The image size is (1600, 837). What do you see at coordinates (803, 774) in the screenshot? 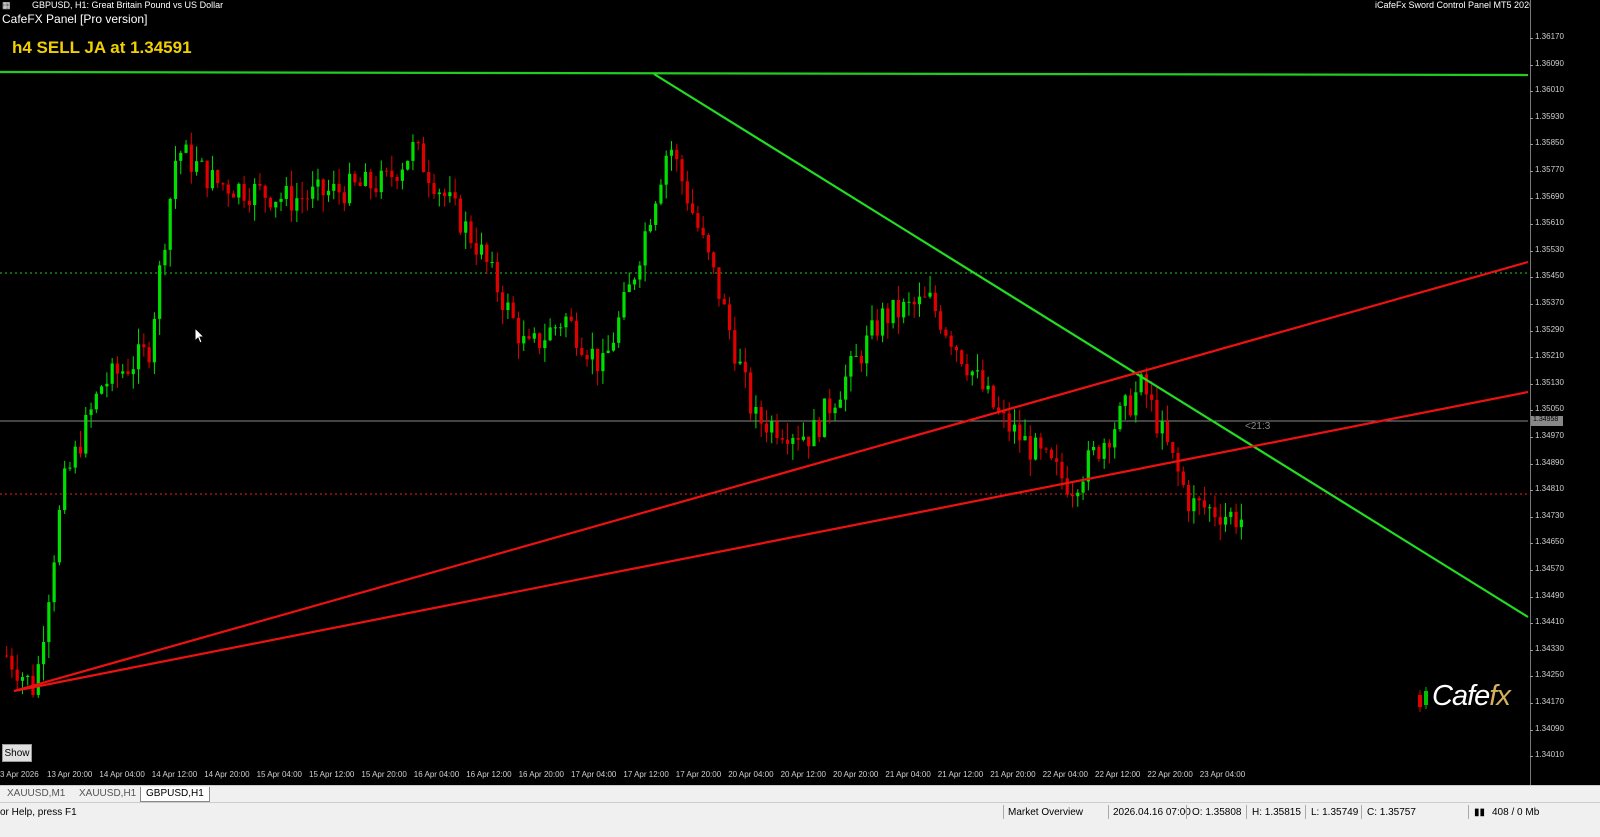
I see `time-tick-label: 20 Apr 12:00` at bounding box center [803, 774].